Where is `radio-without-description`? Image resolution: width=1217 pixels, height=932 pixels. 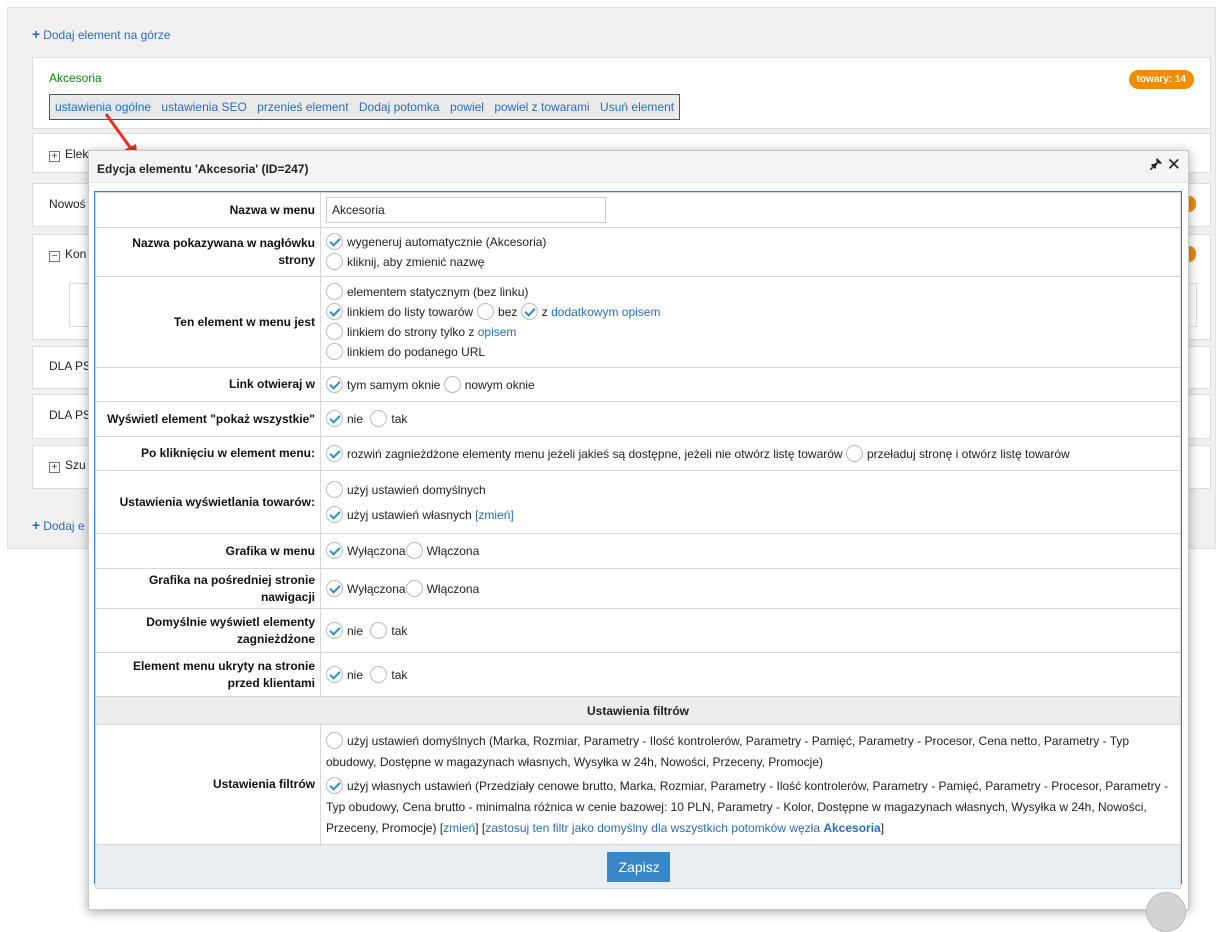
radio-without-description is located at coordinates (486, 311).